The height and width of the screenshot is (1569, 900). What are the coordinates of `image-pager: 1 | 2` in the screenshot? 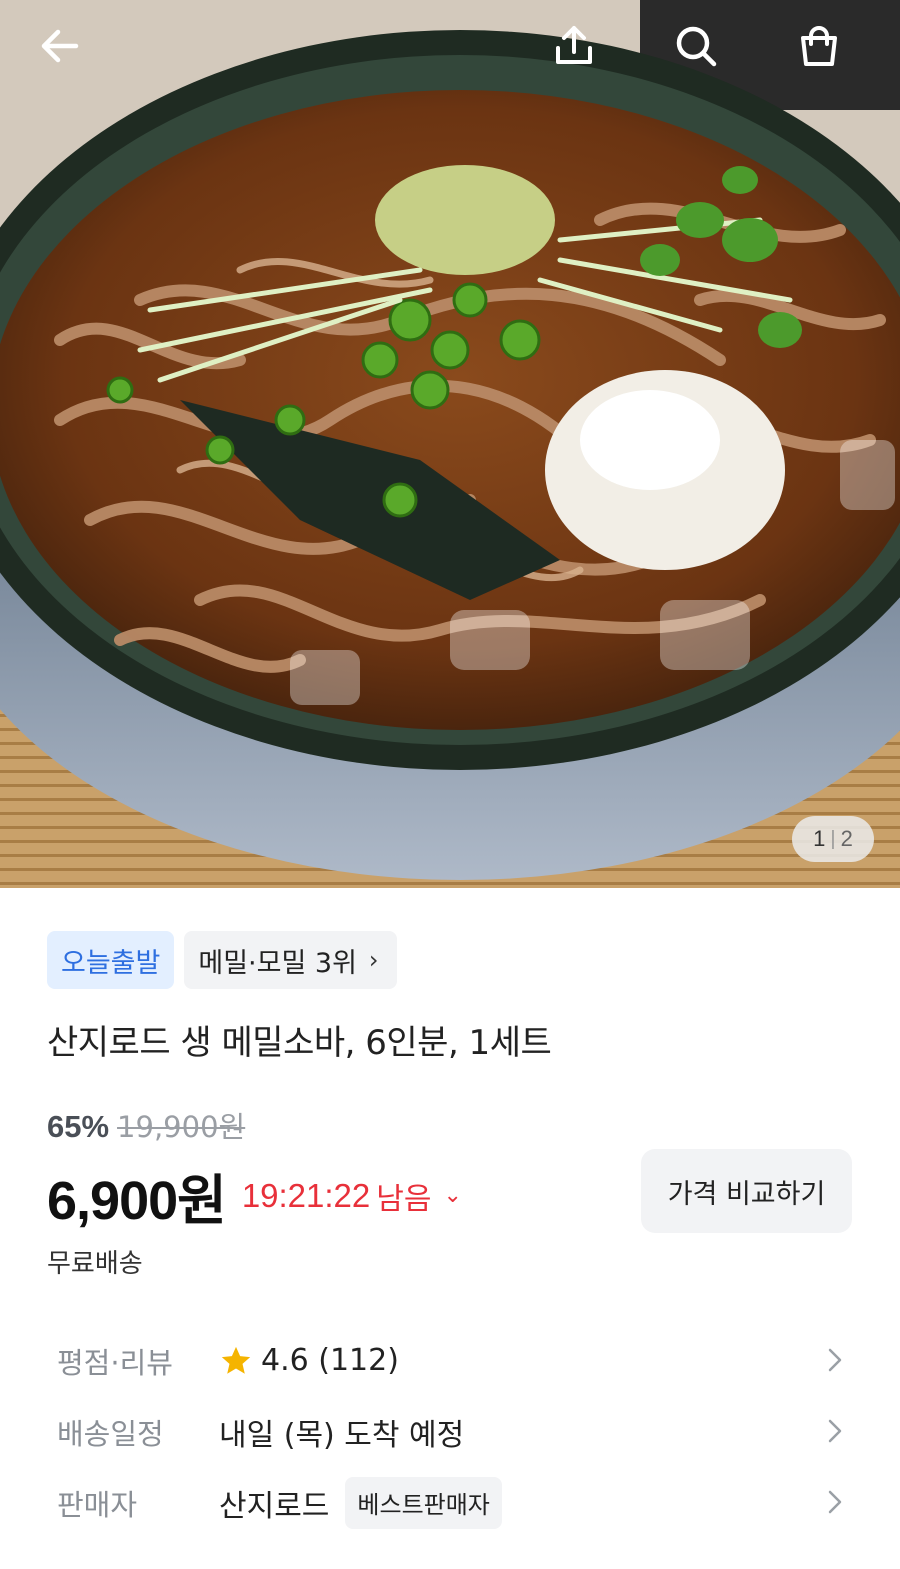 It's located at (833, 839).